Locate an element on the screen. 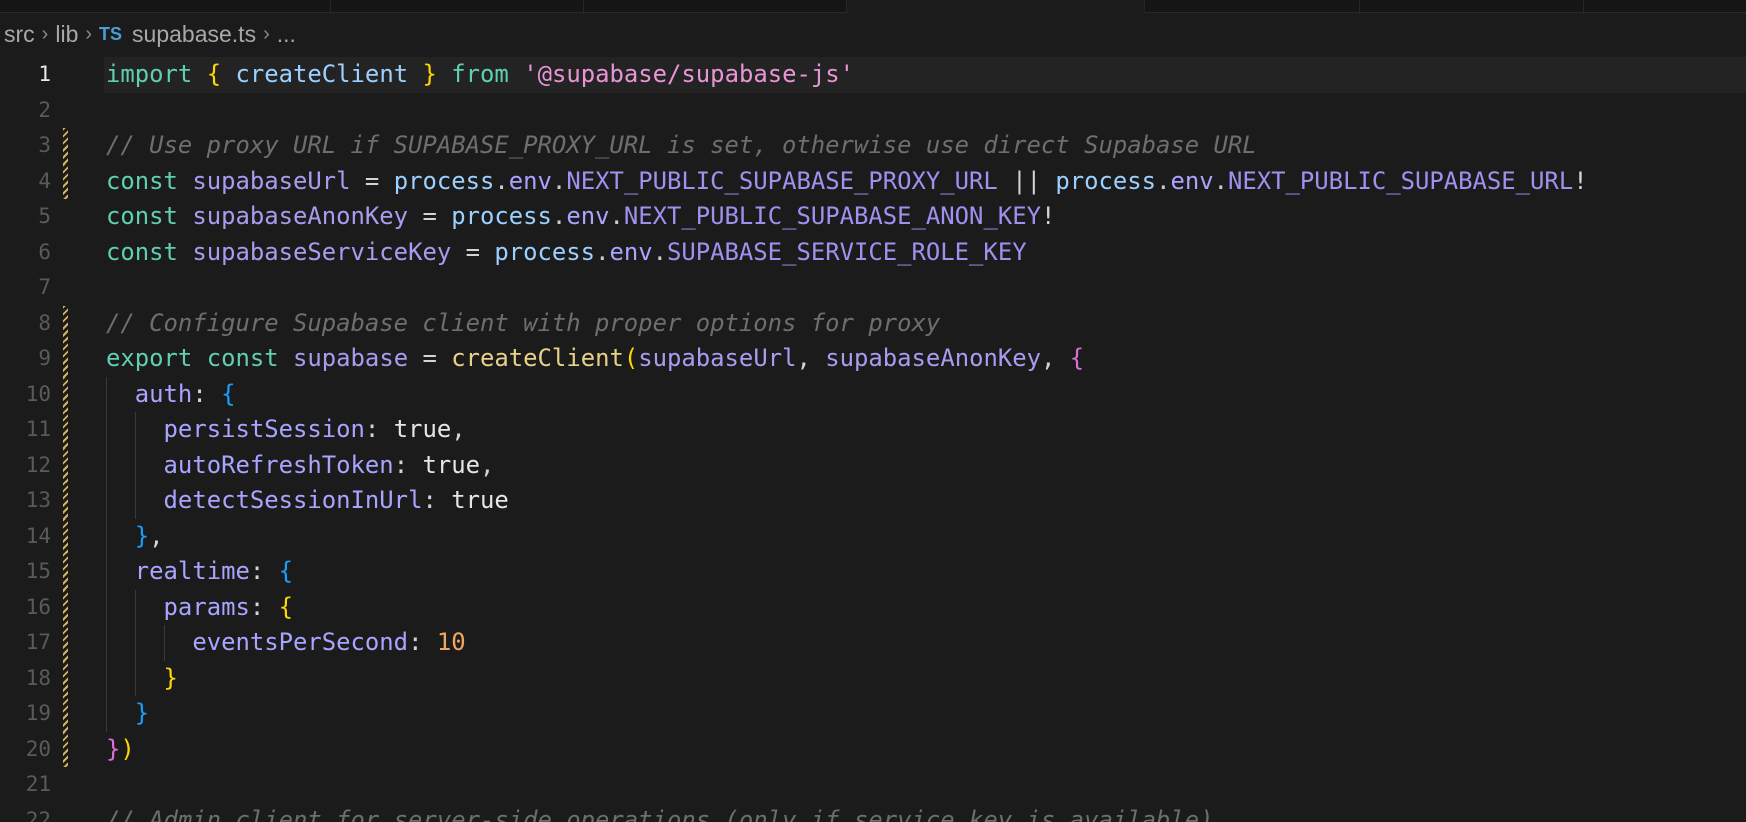 The width and height of the screenshot is (1746, 822). line-number: 18 is located at coordinates (38, 677).